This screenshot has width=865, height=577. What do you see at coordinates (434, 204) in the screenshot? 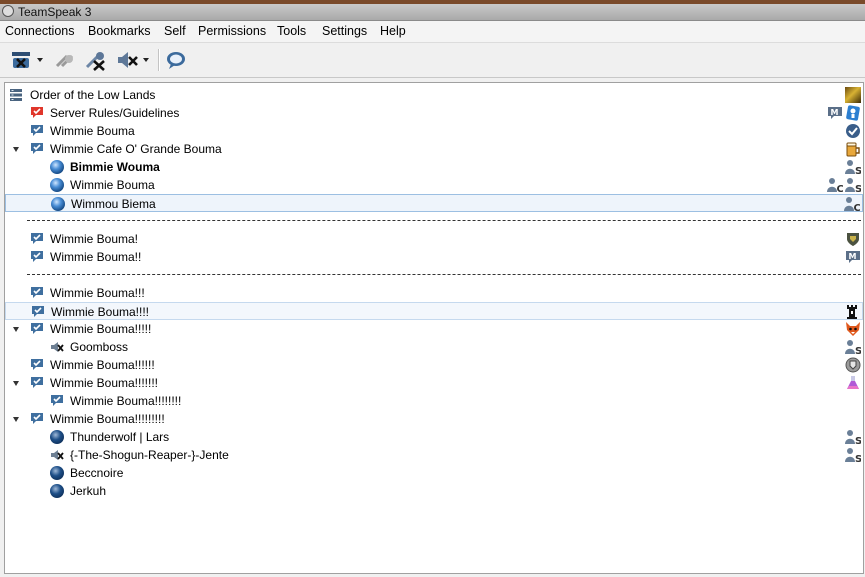
I see `client-row: Wimmou Biema C` at bounding box center [434, 204].